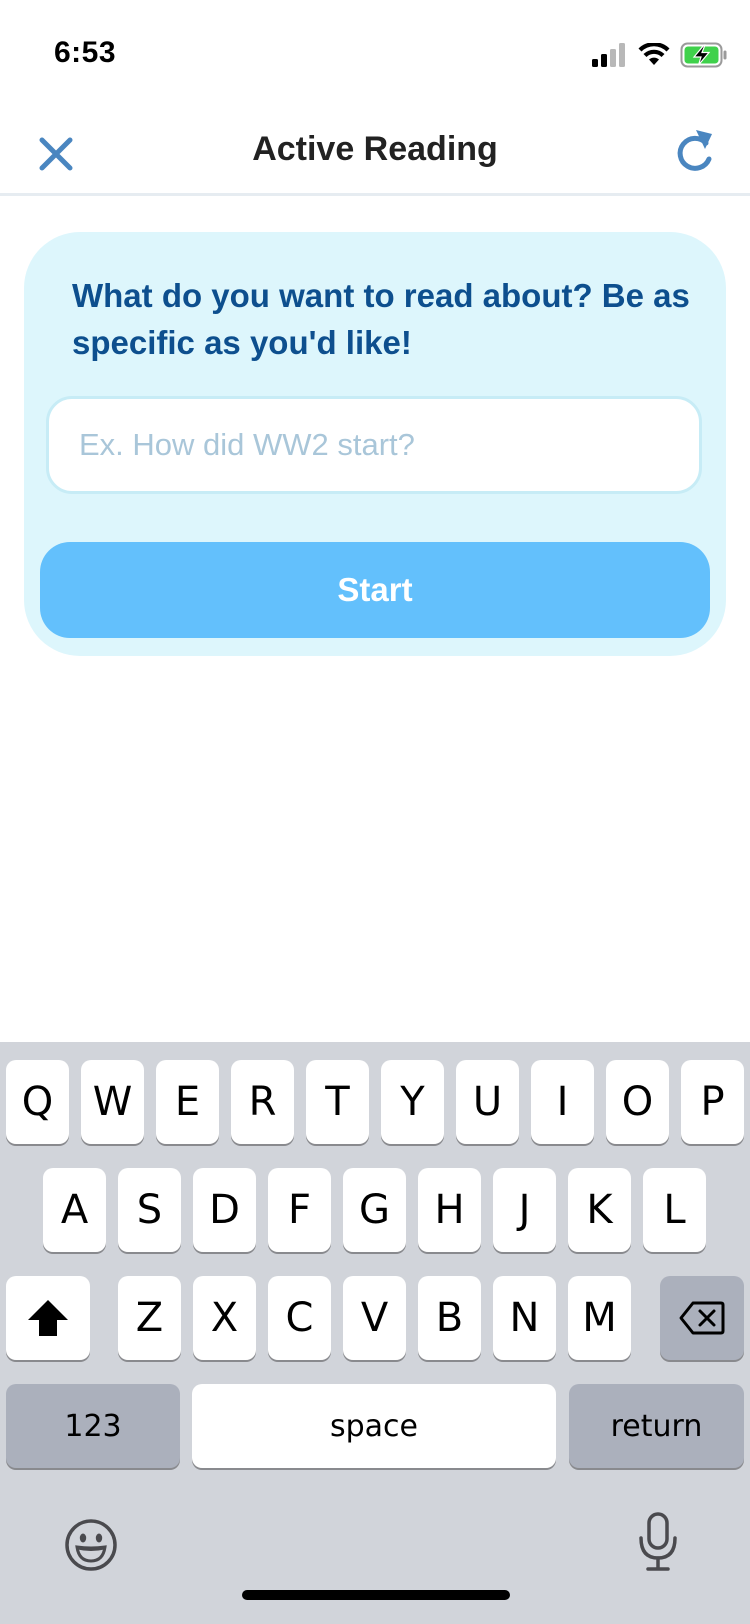 The width and height of the screenshot is (750, 1624). Describe the element at coordinates (224, 1210) in the screenshot. I see `key-d: D` at that location.